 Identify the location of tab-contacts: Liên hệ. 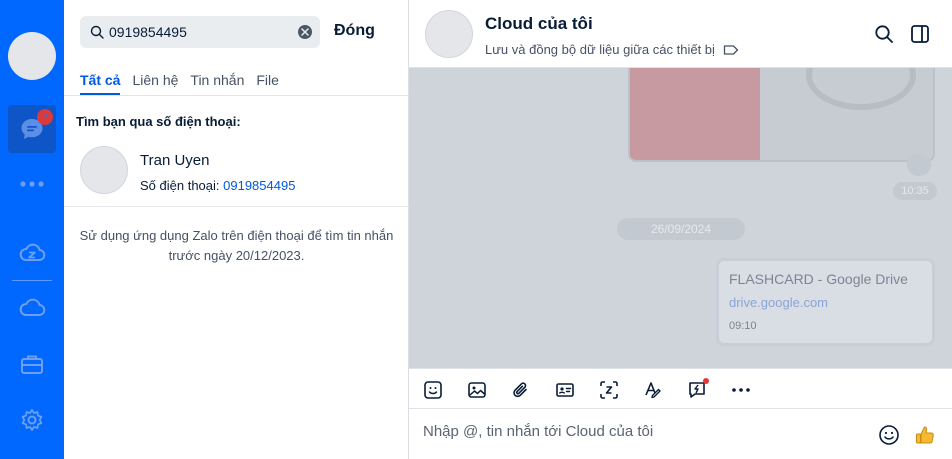
(155, 83).